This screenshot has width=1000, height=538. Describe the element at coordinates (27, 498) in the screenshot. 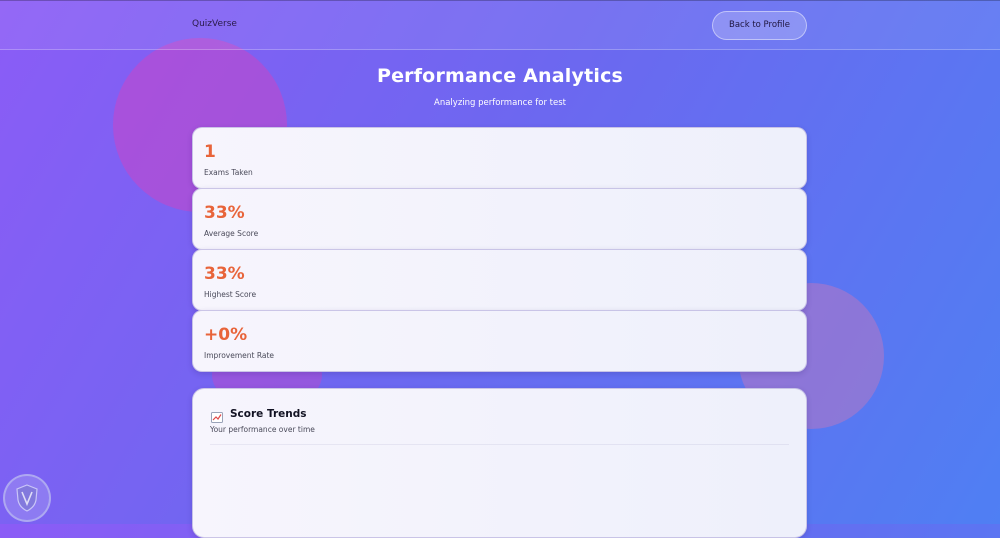

I see `shield-logo-icon` at that location.